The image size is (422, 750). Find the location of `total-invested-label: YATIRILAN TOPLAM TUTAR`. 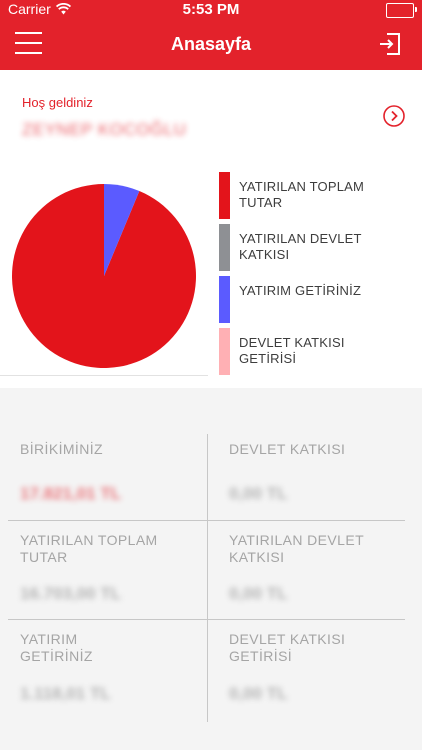

total-invested-label: YATIRILAN TOPLAM TUTAR is located at coordinates (89, 548).